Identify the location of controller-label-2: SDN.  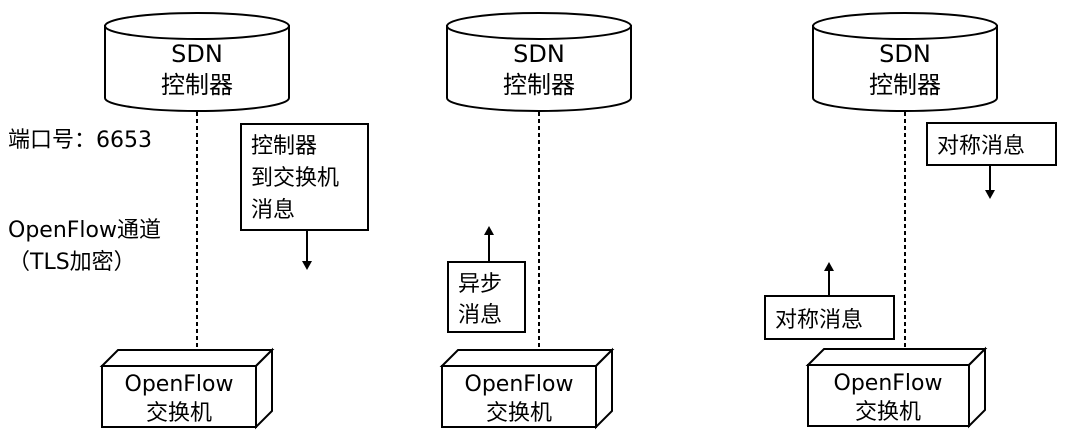
(539, 54).